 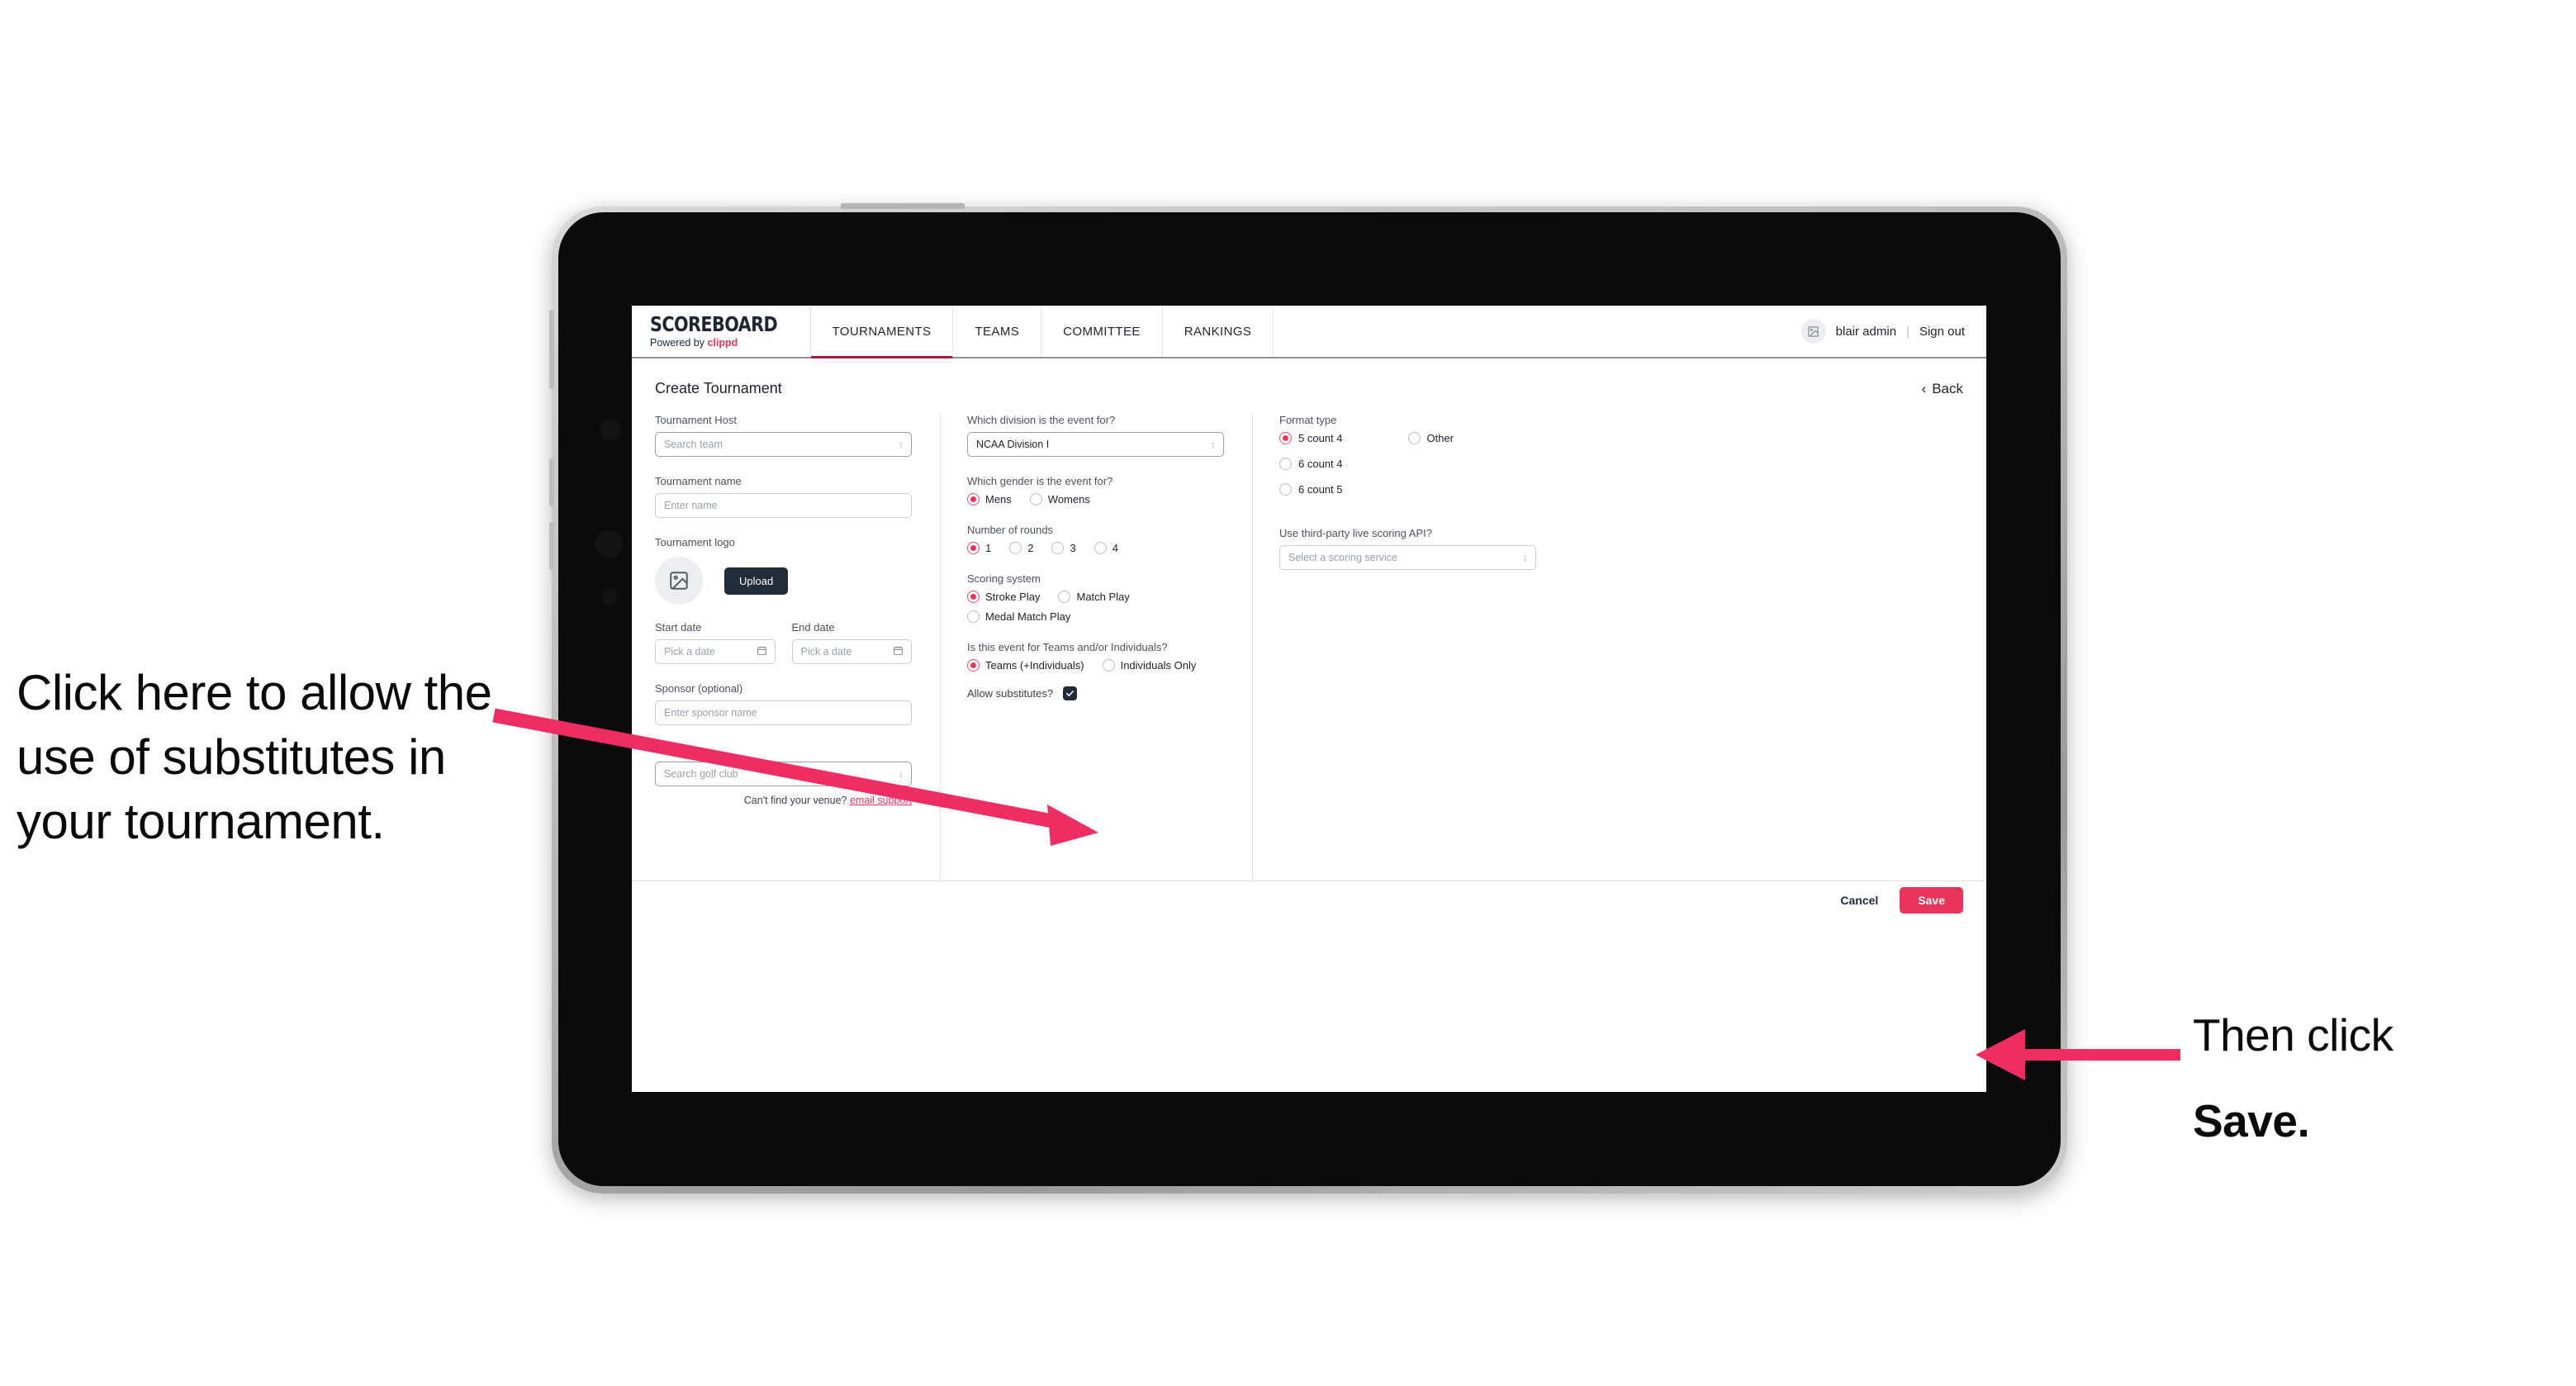 I want to click on avatar, so click(x=1813, y=331).